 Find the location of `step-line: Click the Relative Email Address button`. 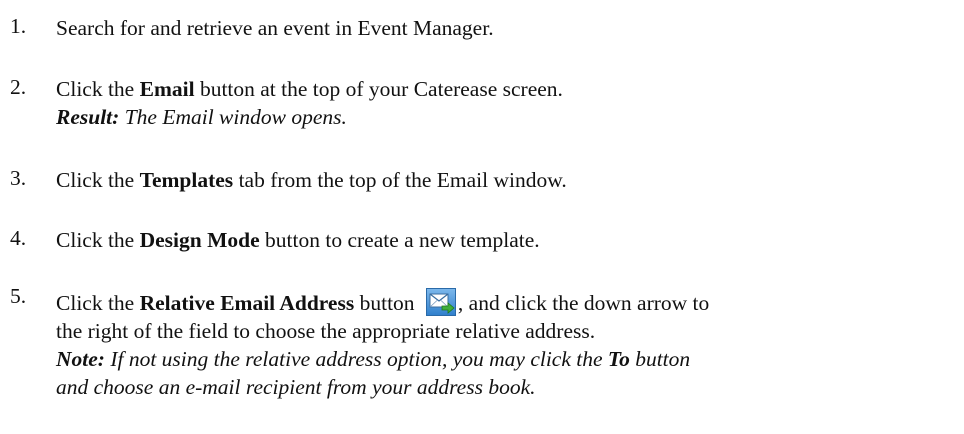

step-line: Click the Relative Email Address button is located at coordinates (506, 302).